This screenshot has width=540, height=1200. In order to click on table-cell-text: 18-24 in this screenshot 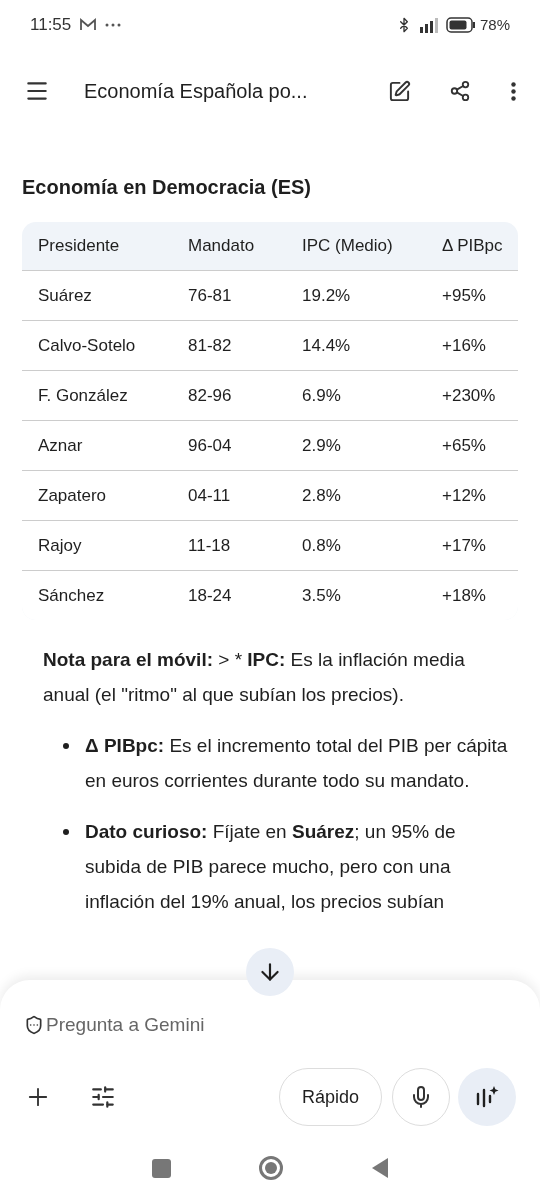, I will do `click(210, 595)`.